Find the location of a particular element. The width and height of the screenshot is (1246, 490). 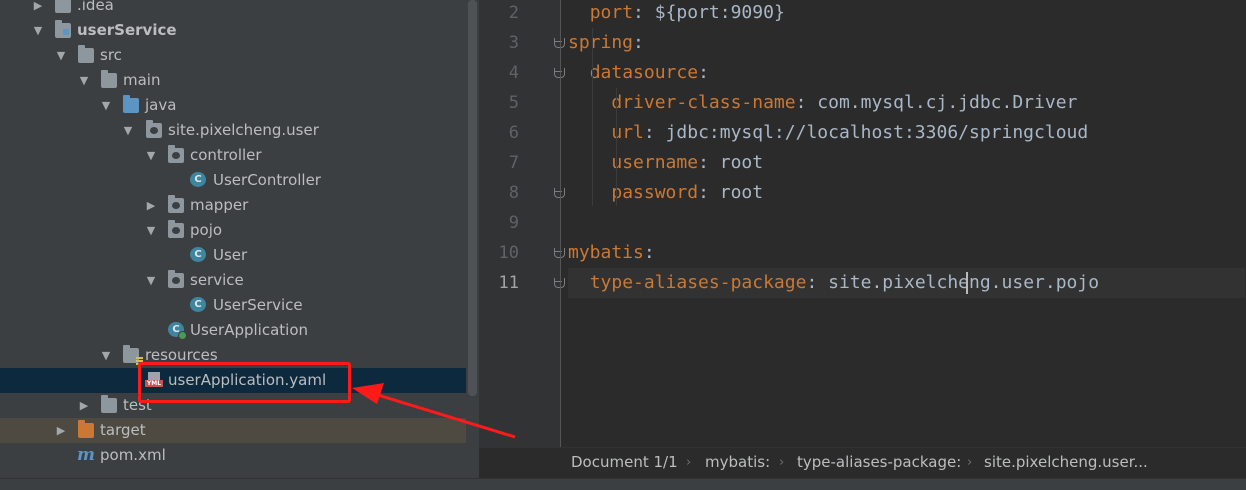

tree-item-label: .idea is located at coordinates (95, 7).